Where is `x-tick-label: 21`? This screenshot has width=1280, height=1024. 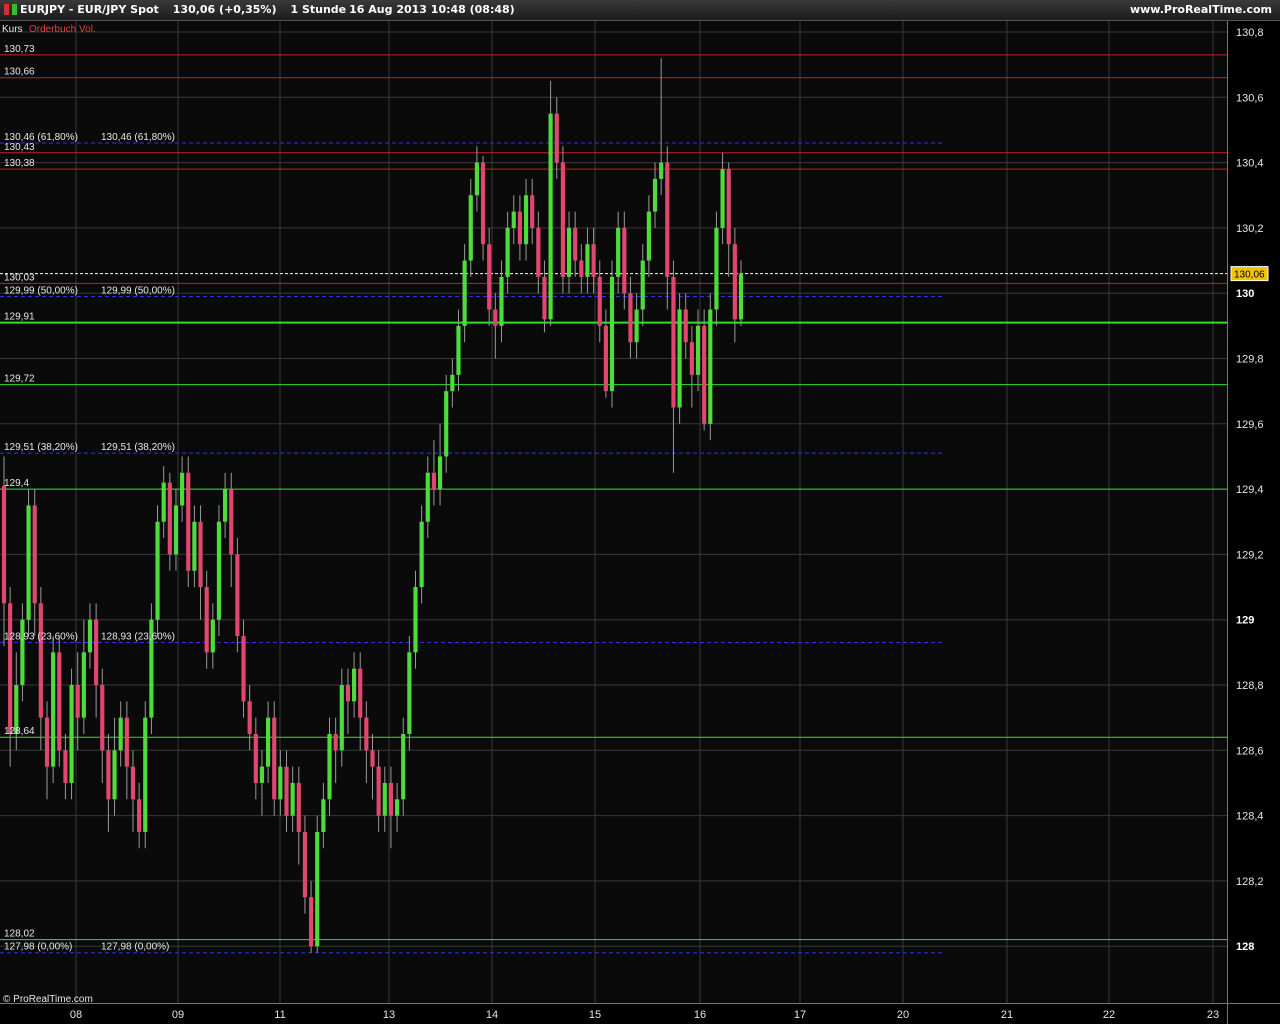 x-tick-label: 21 is located at coordinates (1007, 1015).